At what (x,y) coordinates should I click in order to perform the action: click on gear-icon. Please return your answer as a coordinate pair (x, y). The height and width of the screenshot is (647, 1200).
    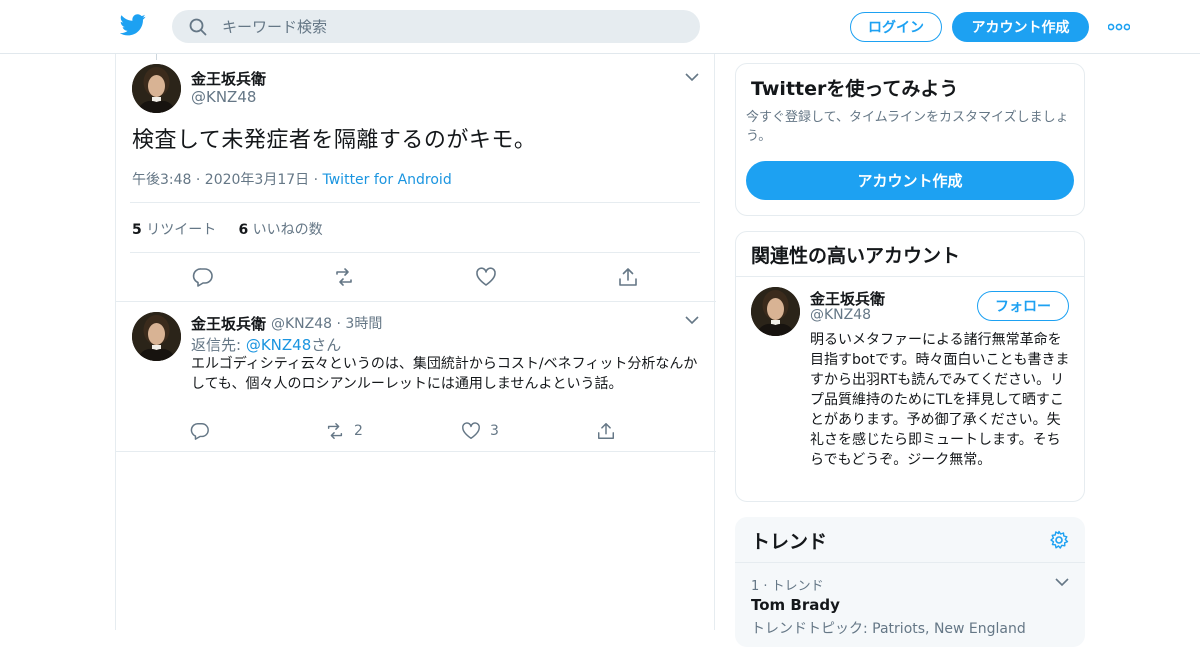
    Looking at the image, I should click on (1059, 540).